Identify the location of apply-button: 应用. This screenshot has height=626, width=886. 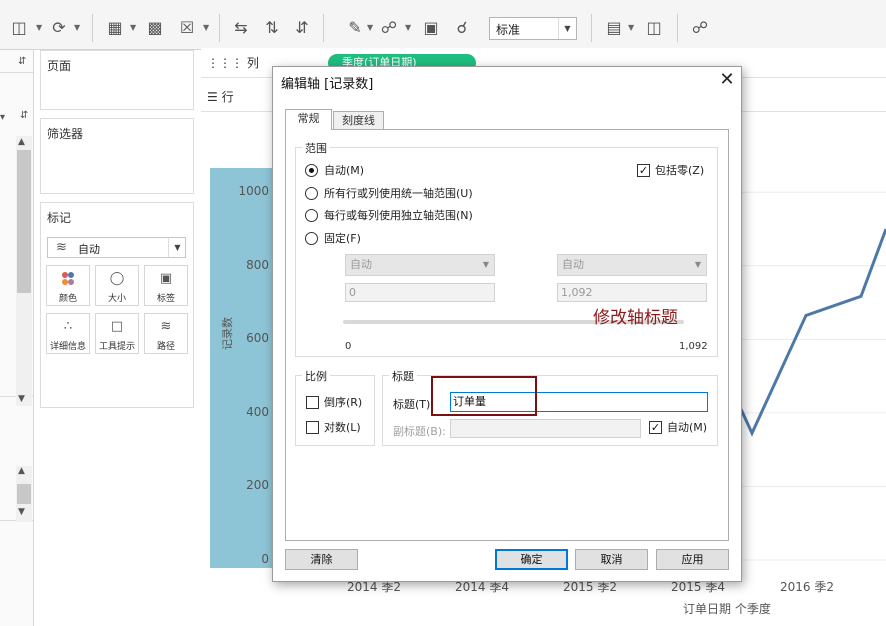
(692, 559).